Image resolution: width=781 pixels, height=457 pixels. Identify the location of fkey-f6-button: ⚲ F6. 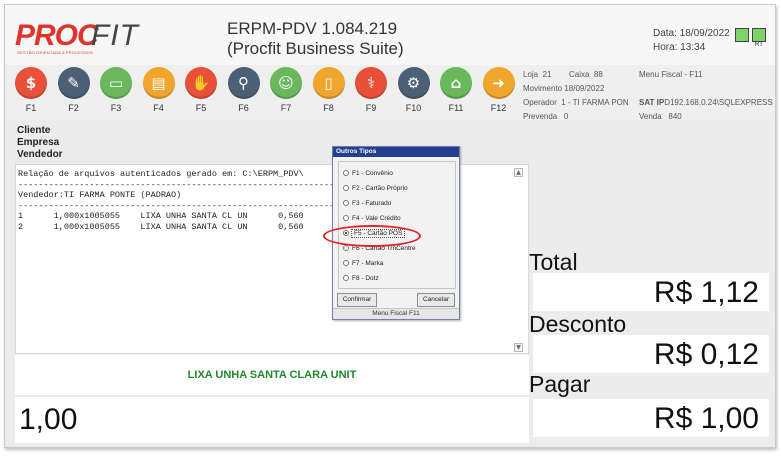
(245, 92).